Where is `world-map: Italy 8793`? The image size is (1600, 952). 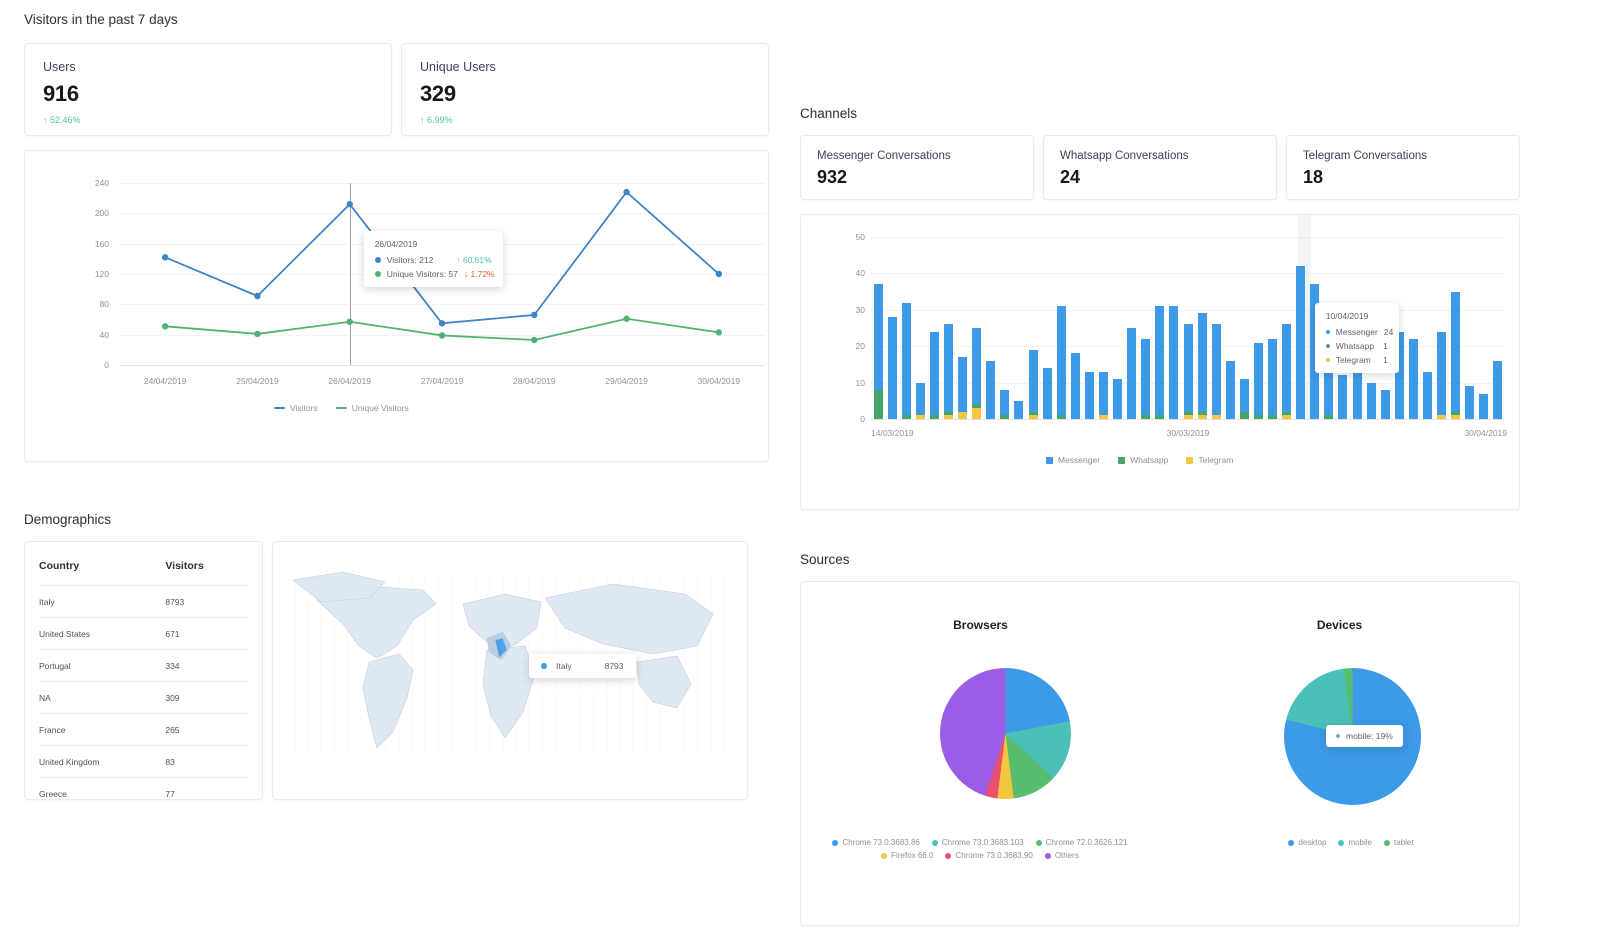
world-map: Italy 8793 is located at coordinates (510, 670).